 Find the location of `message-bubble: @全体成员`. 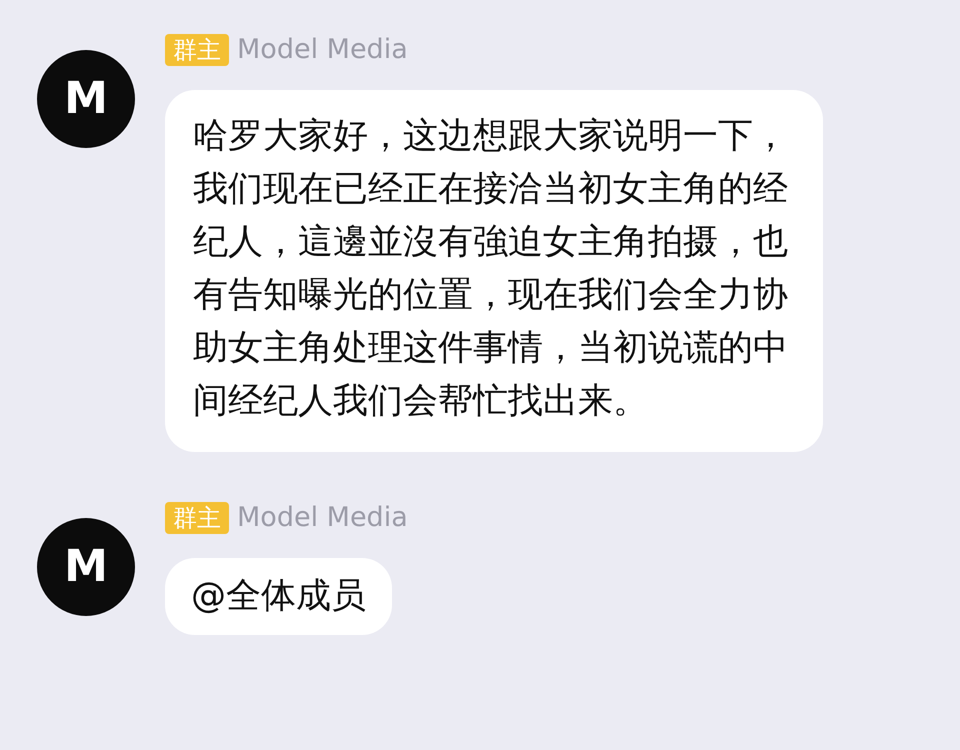

message-bubble: @全体成员 is located at coordinates (278, 596).